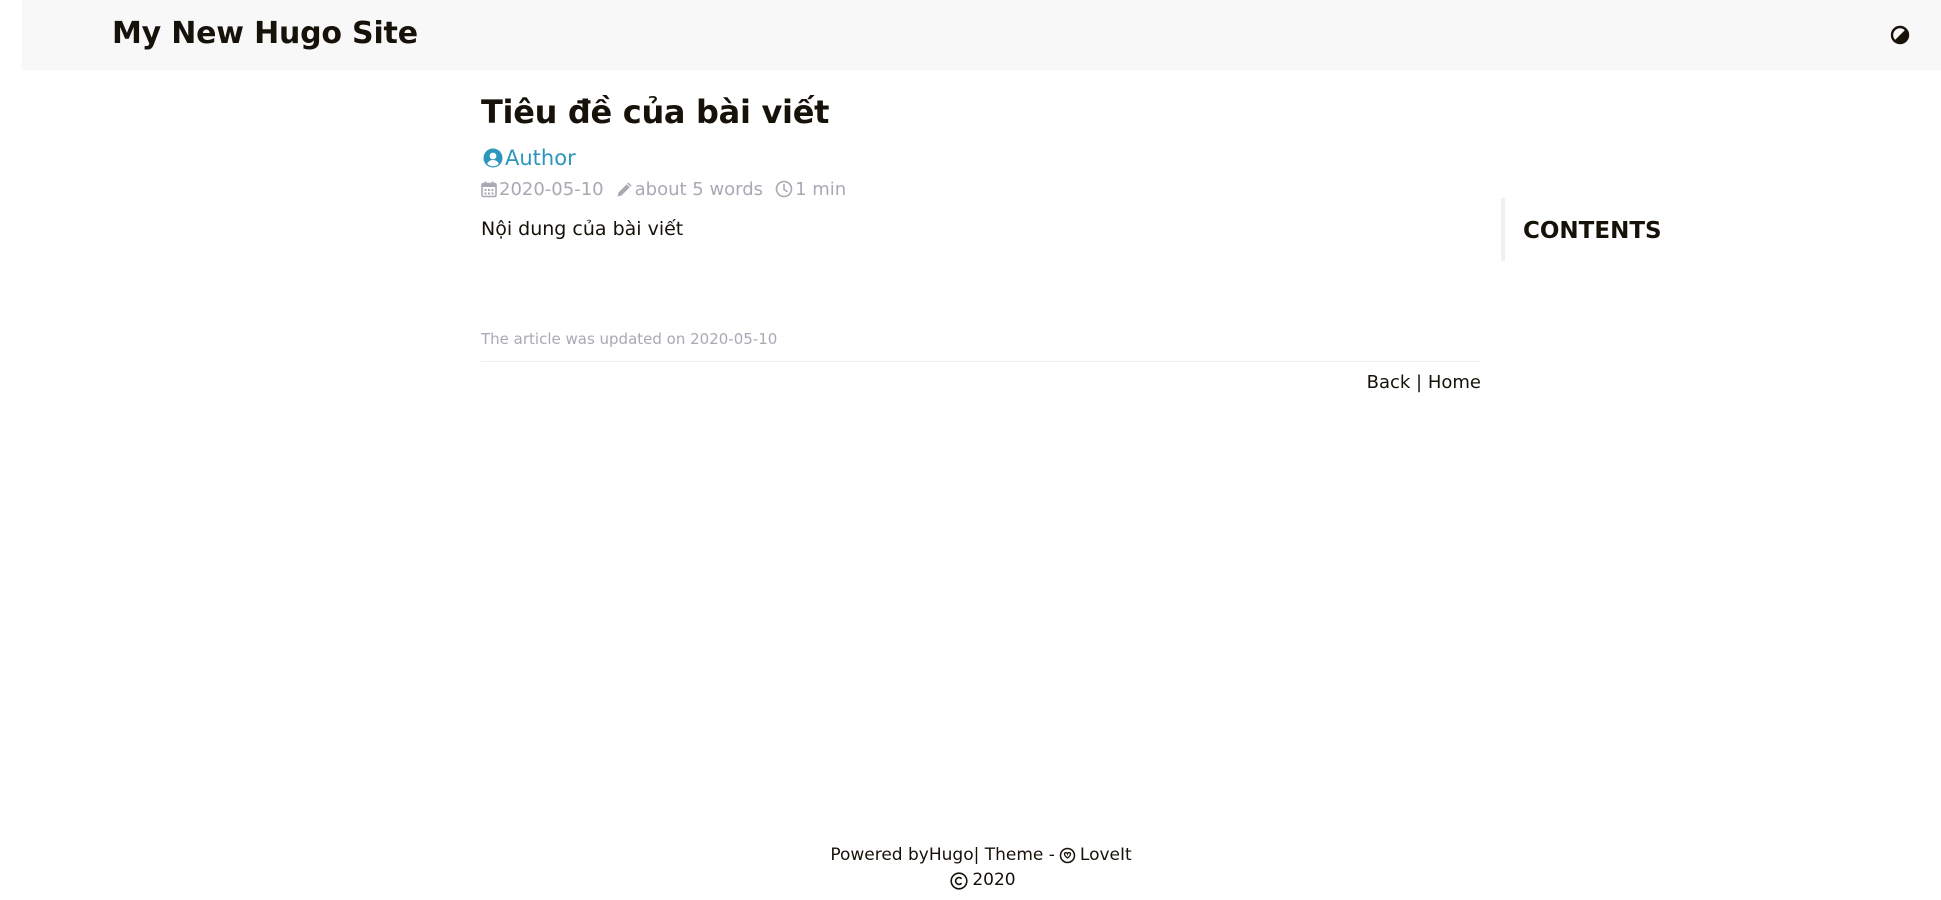 The image size is (1941, 900). Describe the element at coordinates (1900, 35) in the screenshot. I see `theme-switch-icon` at that location.